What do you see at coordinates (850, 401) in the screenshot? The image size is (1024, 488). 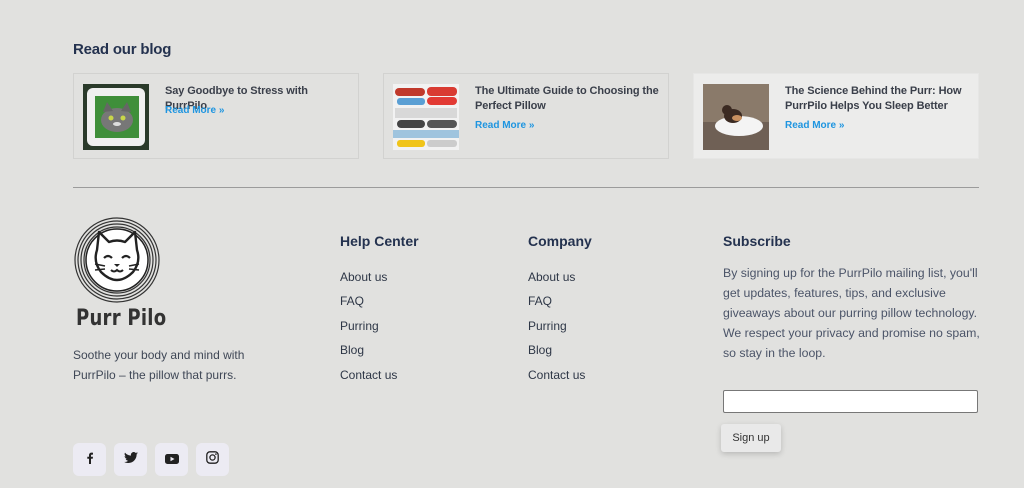 I see `email-field` at bounding box center [850, 401].